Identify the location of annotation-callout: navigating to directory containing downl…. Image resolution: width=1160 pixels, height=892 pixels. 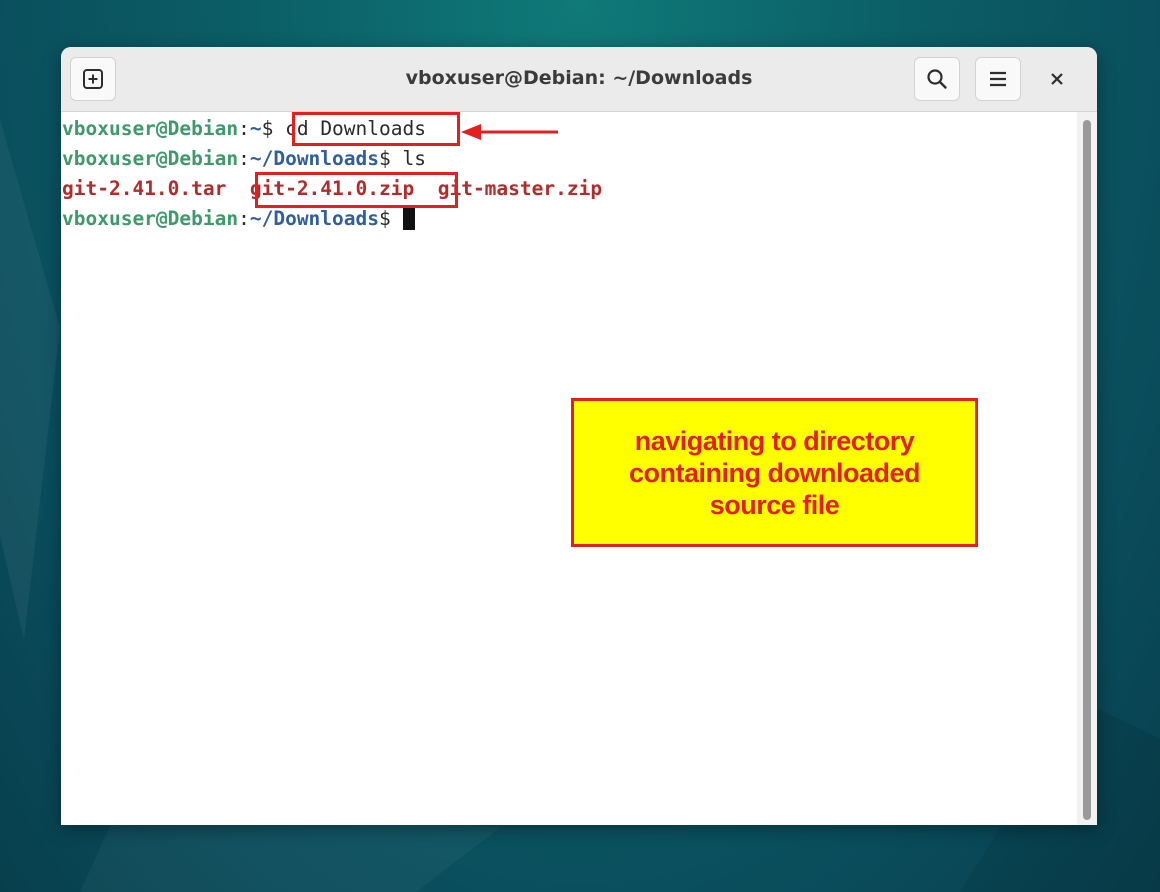
(774, 472).